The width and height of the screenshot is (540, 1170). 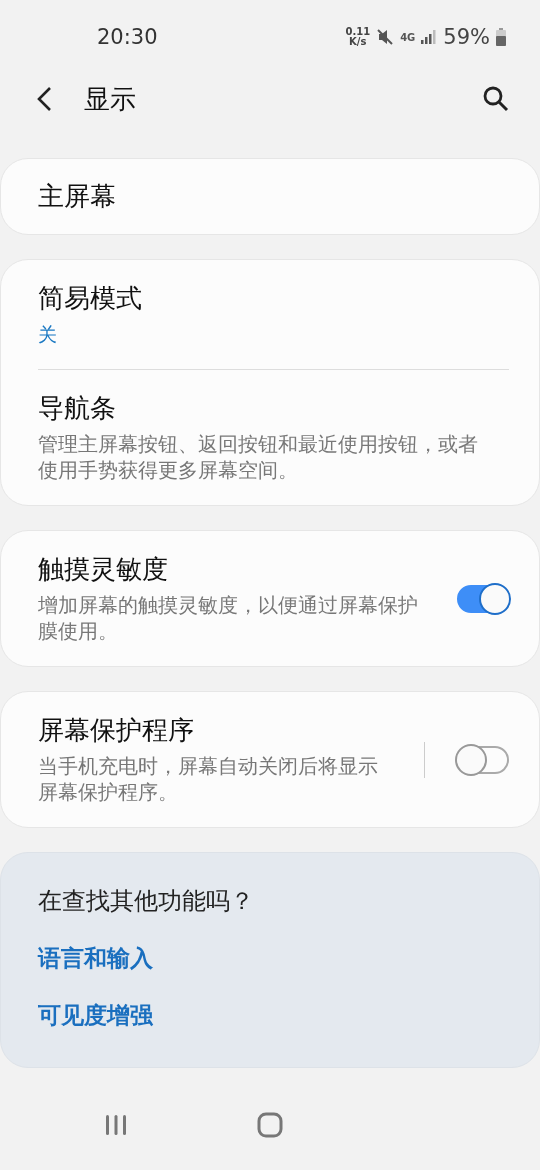 I want to click on settings-item: 屏幕保护程序 当手机充电时，屏幕自动关闭后将显示屏幕保护程序。, so click(x=273, y=759).